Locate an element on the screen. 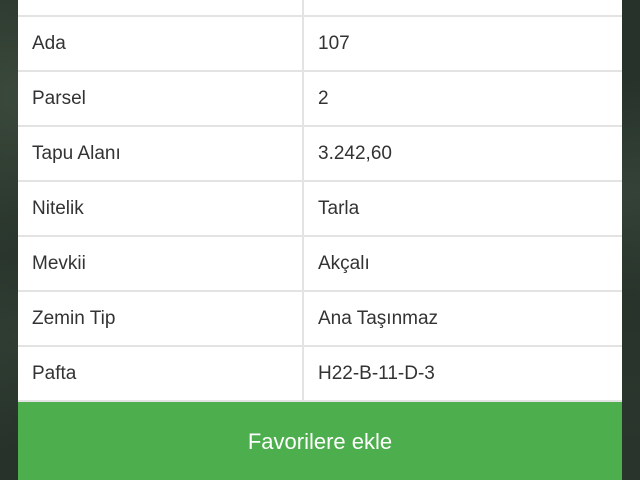 Image resolution: width=640 pixels, height=480 pixels. row-value-tapu-alani: 3.242,60 is located at coordinates (462, 153).